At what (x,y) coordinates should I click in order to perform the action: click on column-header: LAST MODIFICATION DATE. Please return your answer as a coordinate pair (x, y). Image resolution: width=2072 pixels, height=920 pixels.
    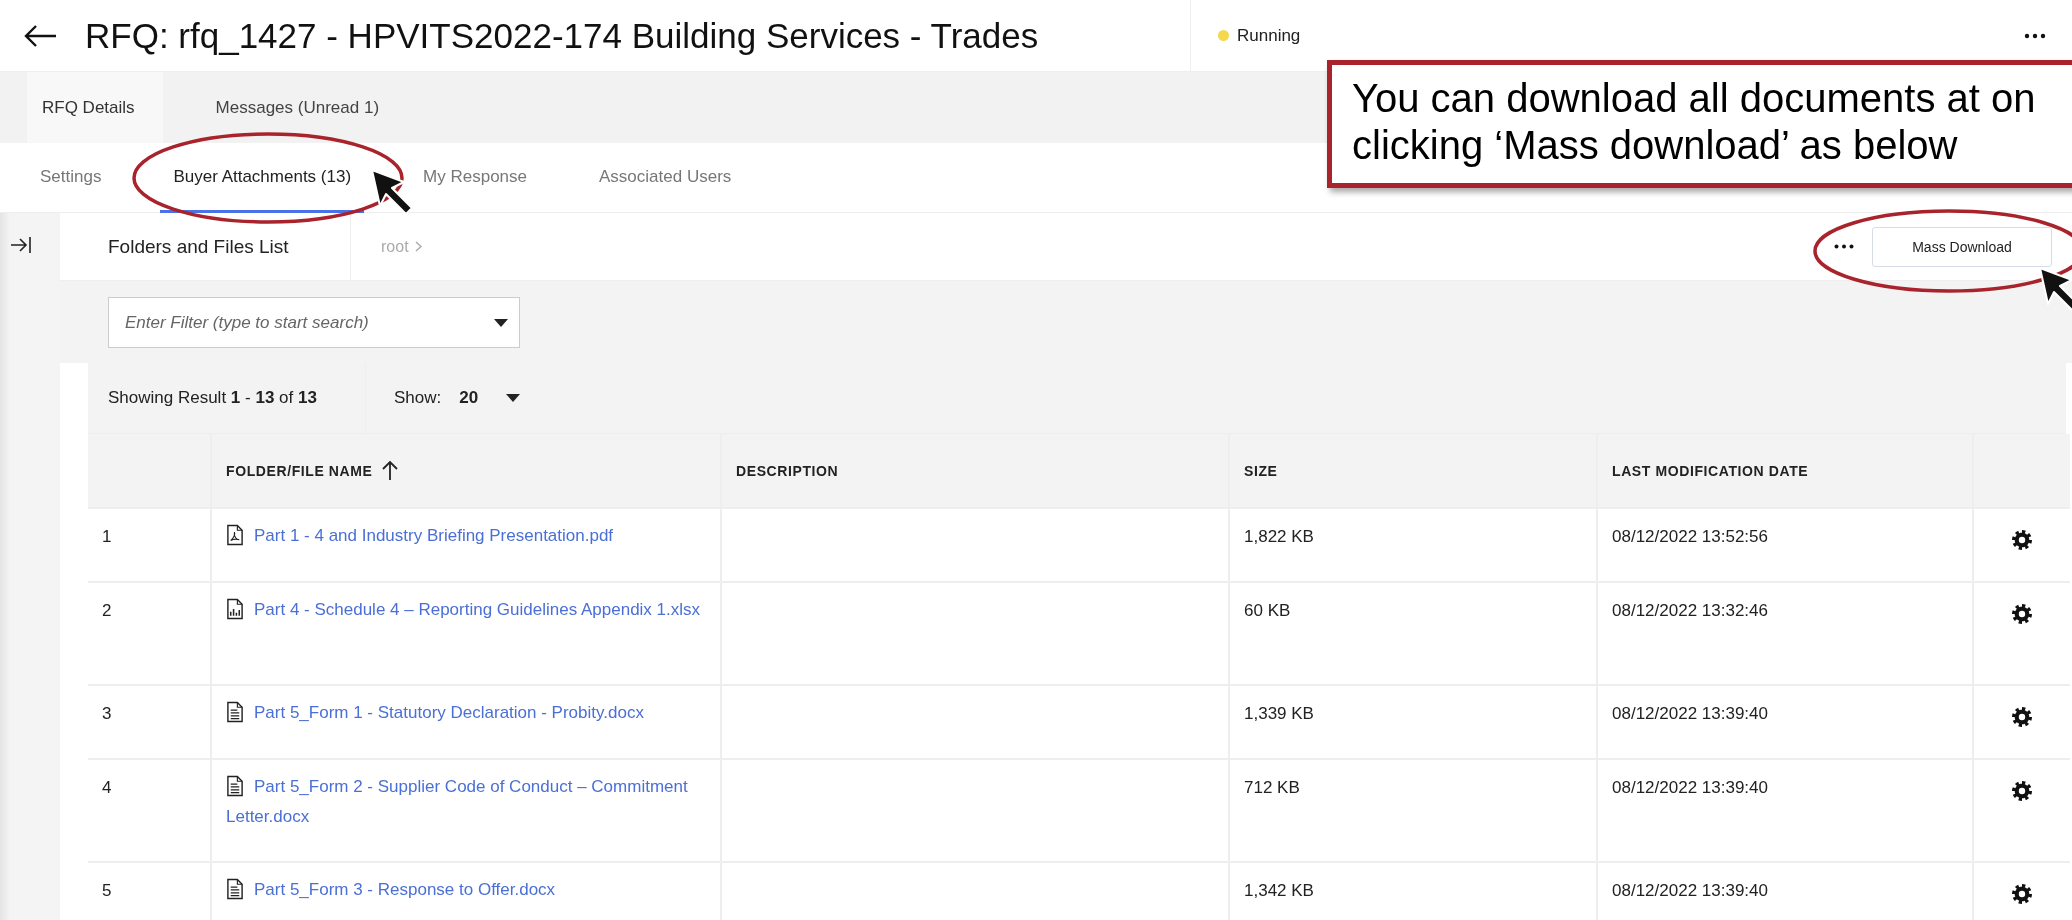
    Looking at the image, I should click on (1710, 470).